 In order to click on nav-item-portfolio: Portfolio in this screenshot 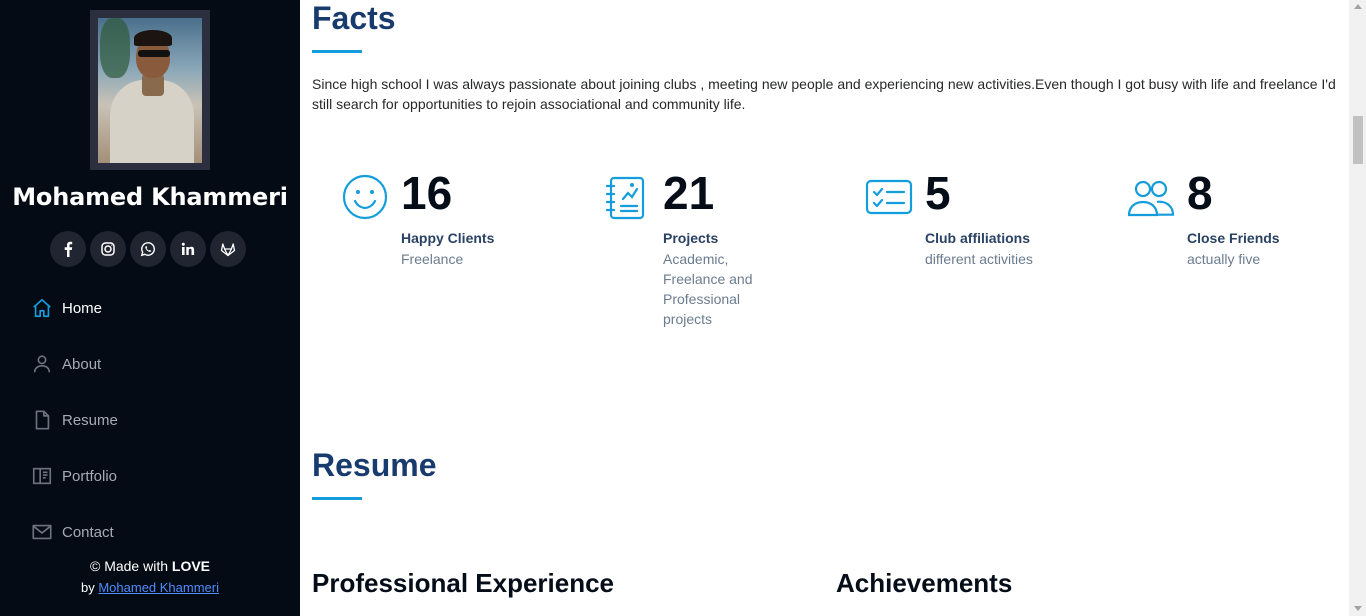, I will do `click(74, 476)`.